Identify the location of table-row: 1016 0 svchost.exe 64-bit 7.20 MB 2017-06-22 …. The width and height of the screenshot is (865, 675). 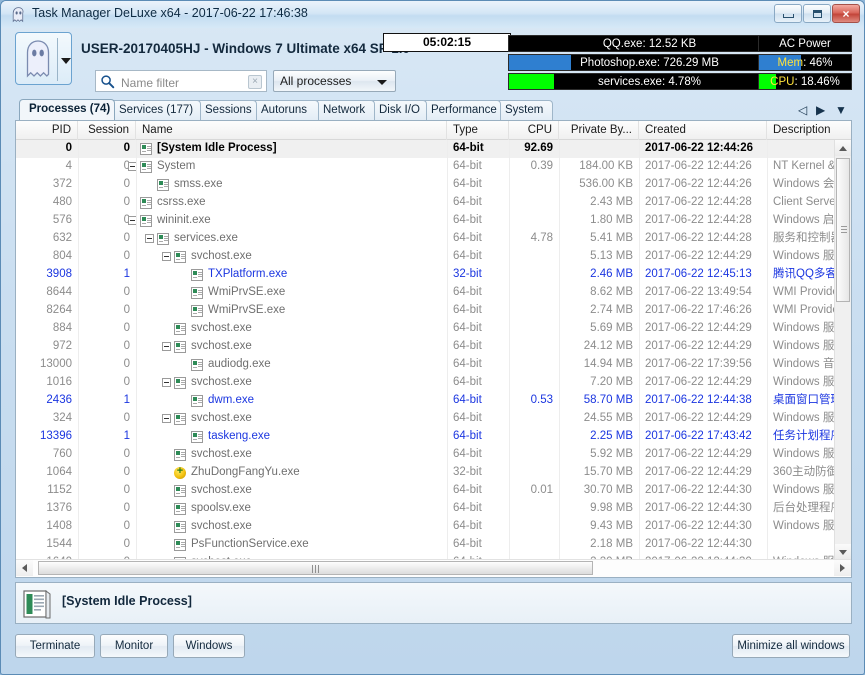
(433, 383).